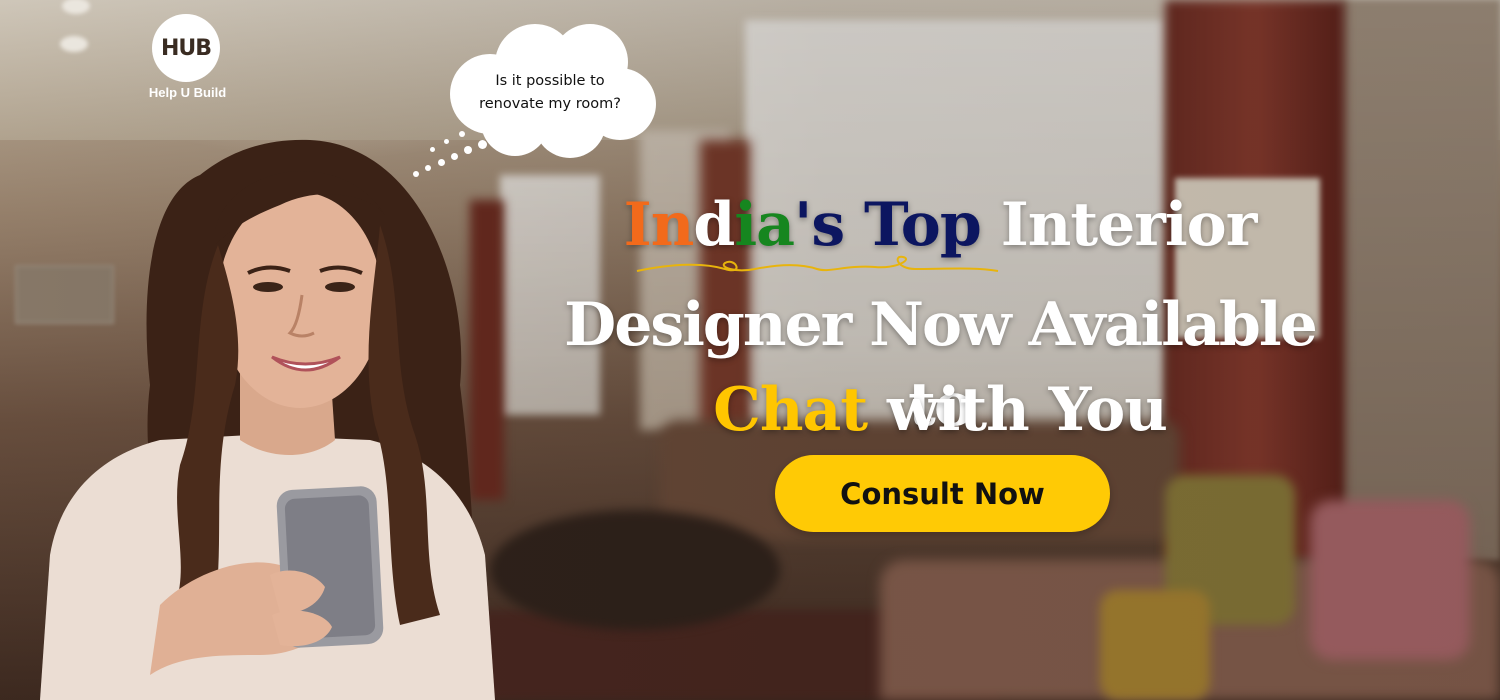 The image size is (1500, 700). I want to click on logo-badge: HUB, so click(186, 48).